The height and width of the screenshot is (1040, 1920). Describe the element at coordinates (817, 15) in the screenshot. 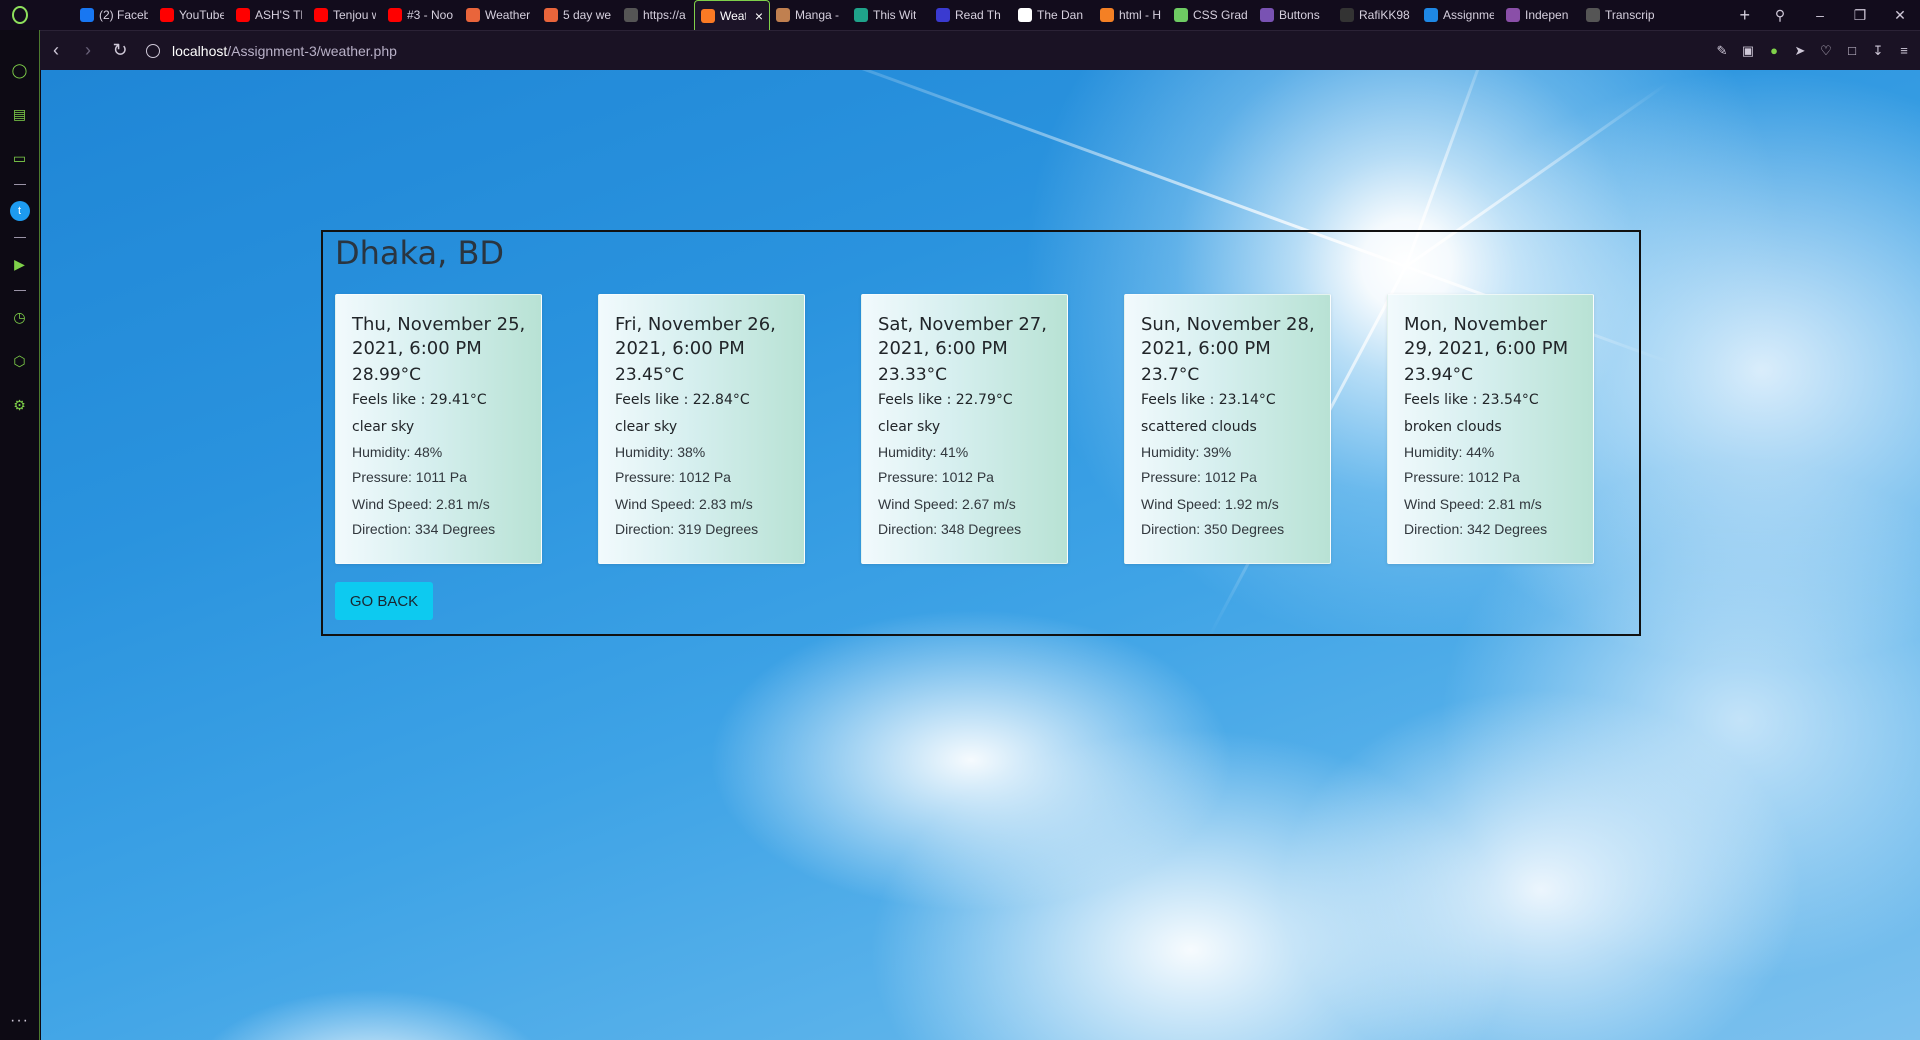

I see `tab-label: Manga -` at that location.